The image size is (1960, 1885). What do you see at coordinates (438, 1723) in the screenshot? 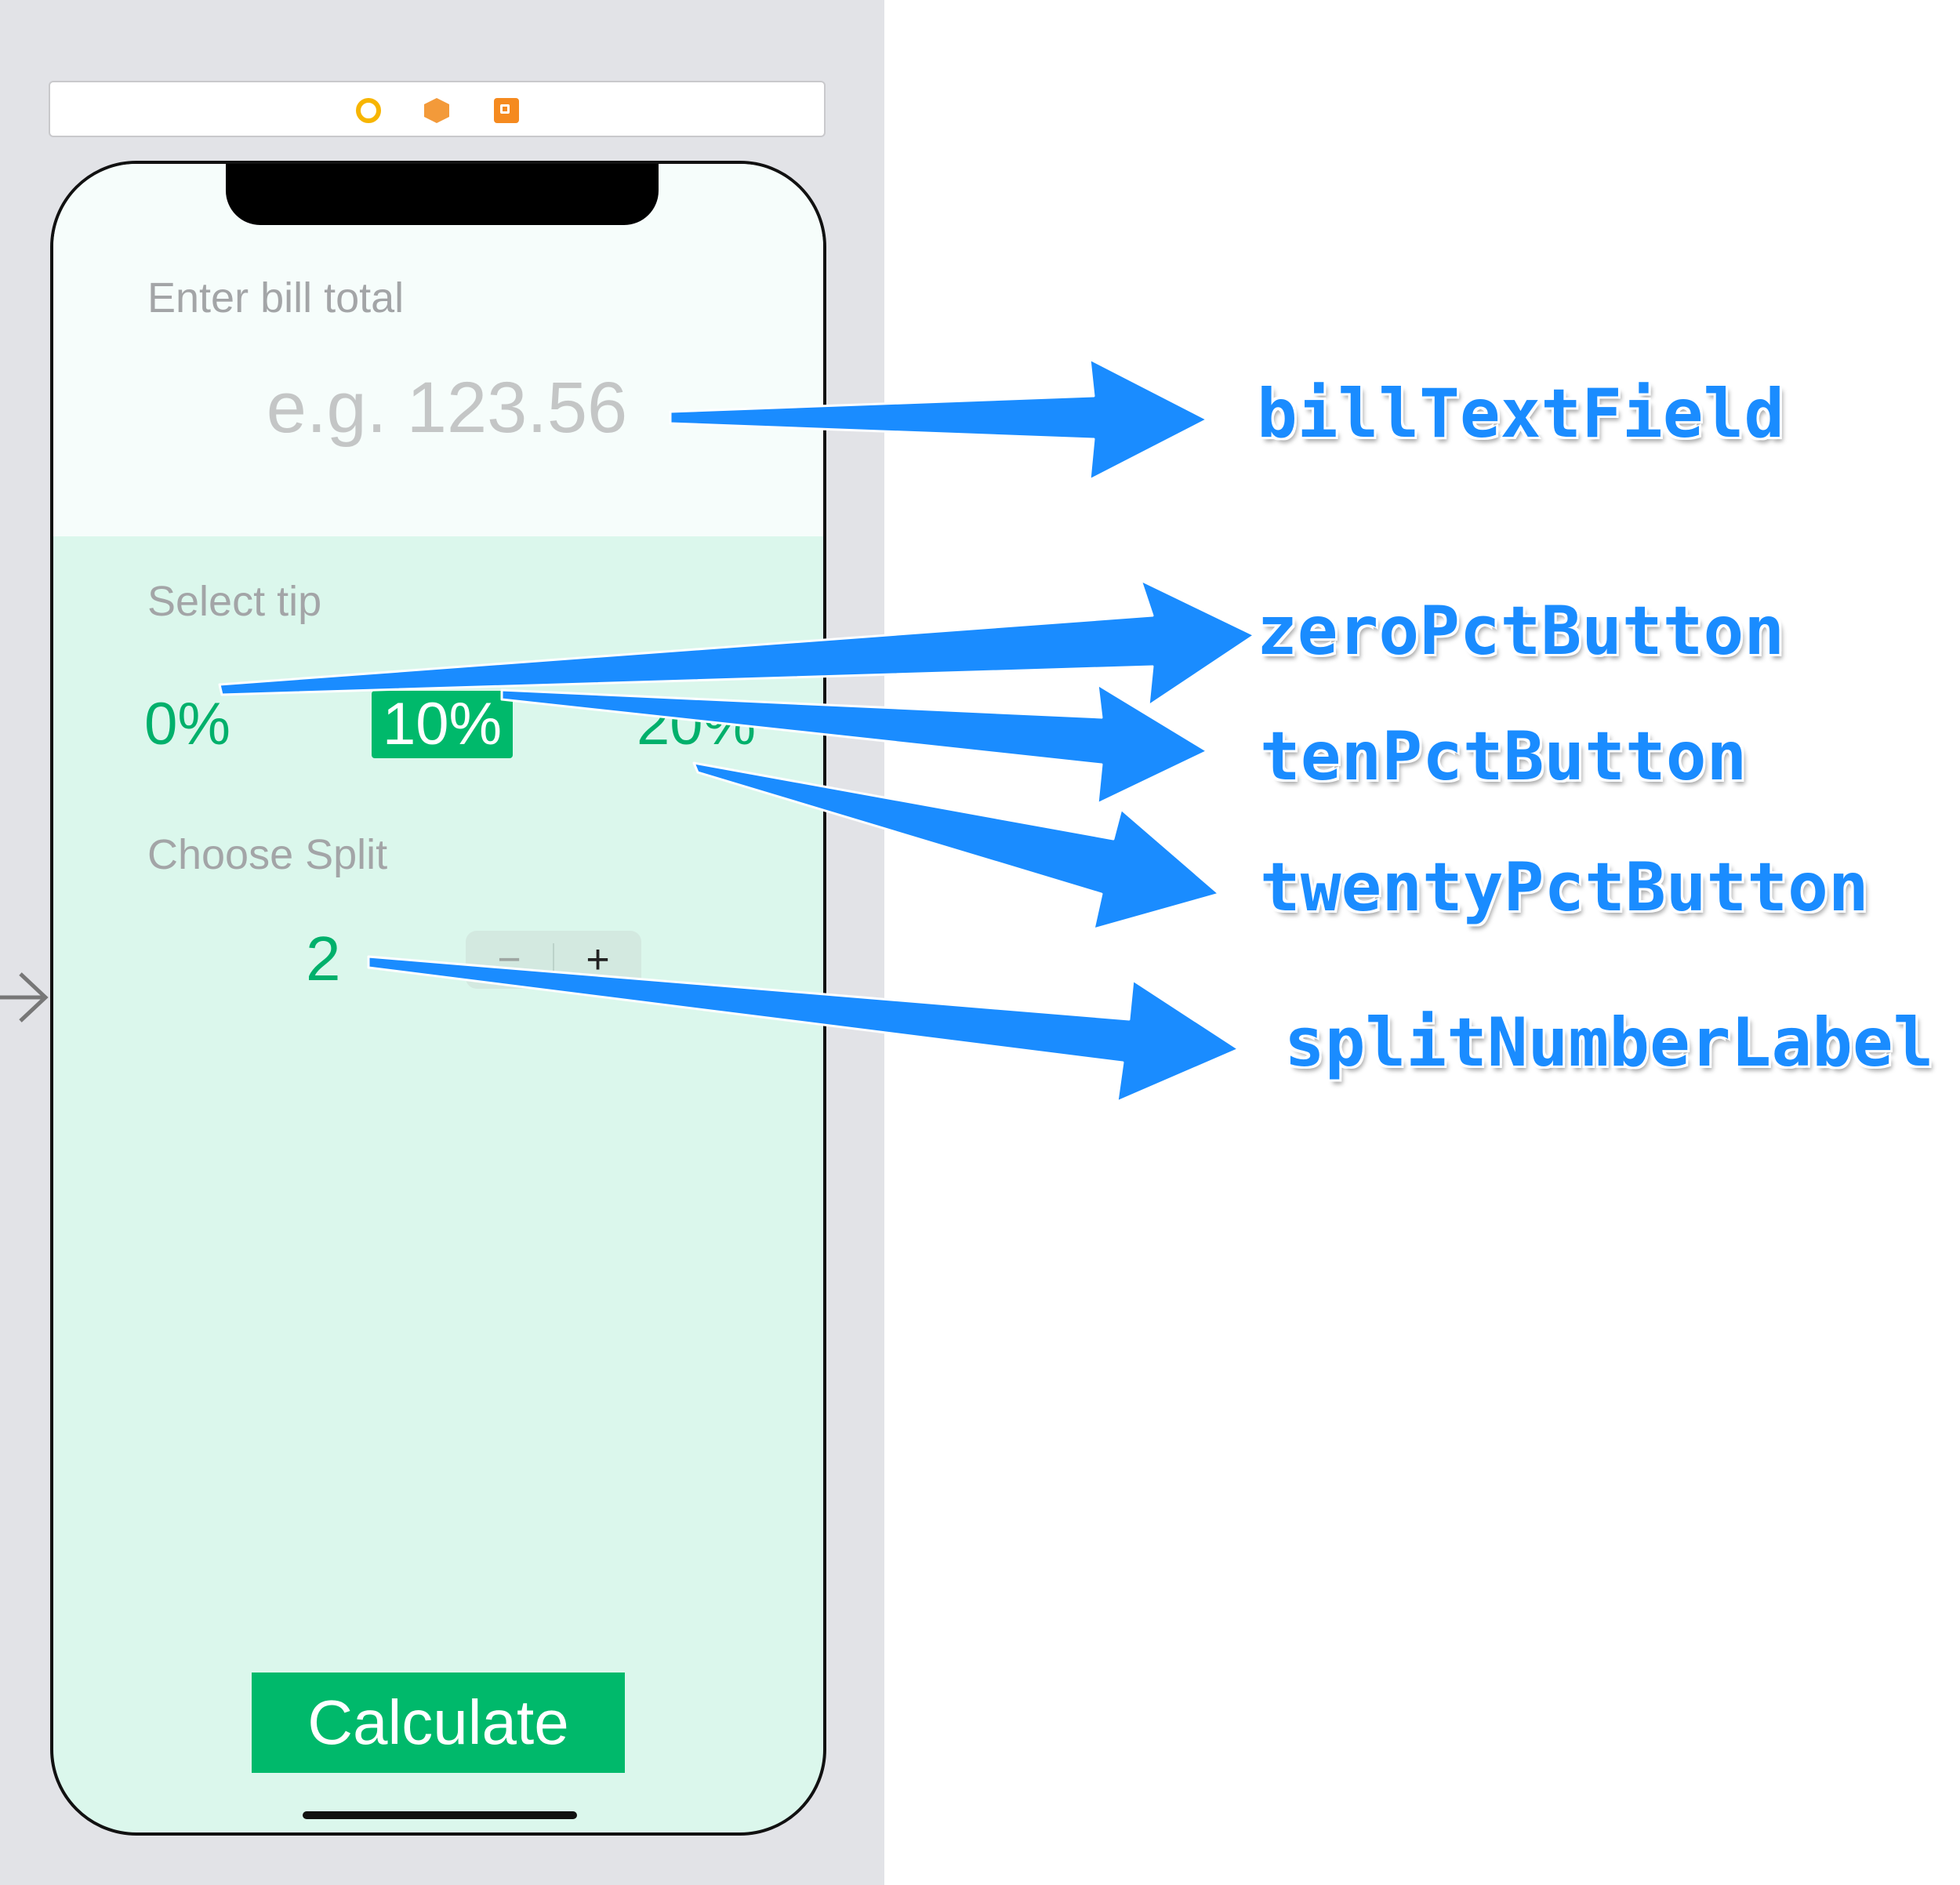
I see `calculate-button: Calculate` at bounding box center [438, 1723].